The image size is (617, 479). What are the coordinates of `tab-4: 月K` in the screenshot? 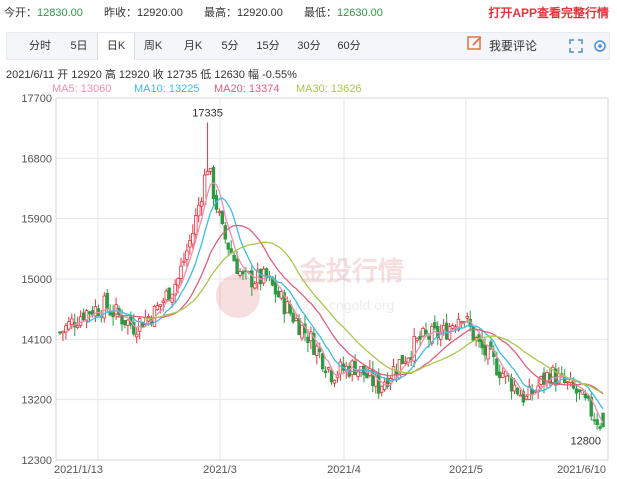 It's located at (193, 46).